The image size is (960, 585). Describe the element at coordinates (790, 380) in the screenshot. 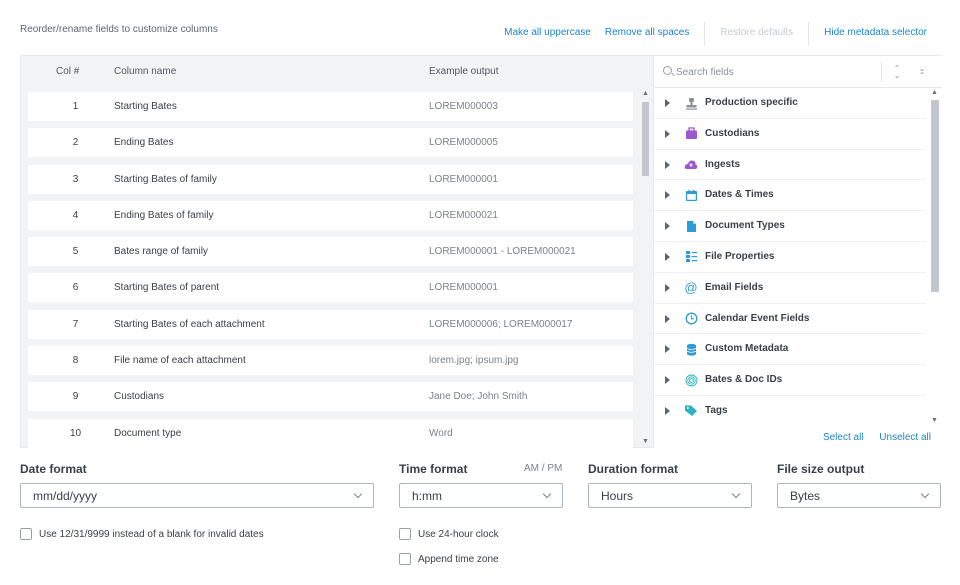

I see `category-bates-doc-ids: Bates & Doc IDs` at that location.